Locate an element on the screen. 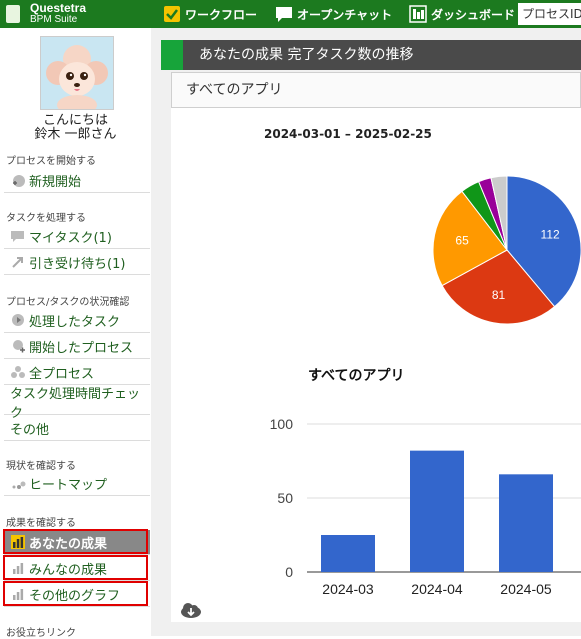 Image resolution: width=581 pixels, height=639 pixels. all-process-icon is located at coordinates (18, 372).